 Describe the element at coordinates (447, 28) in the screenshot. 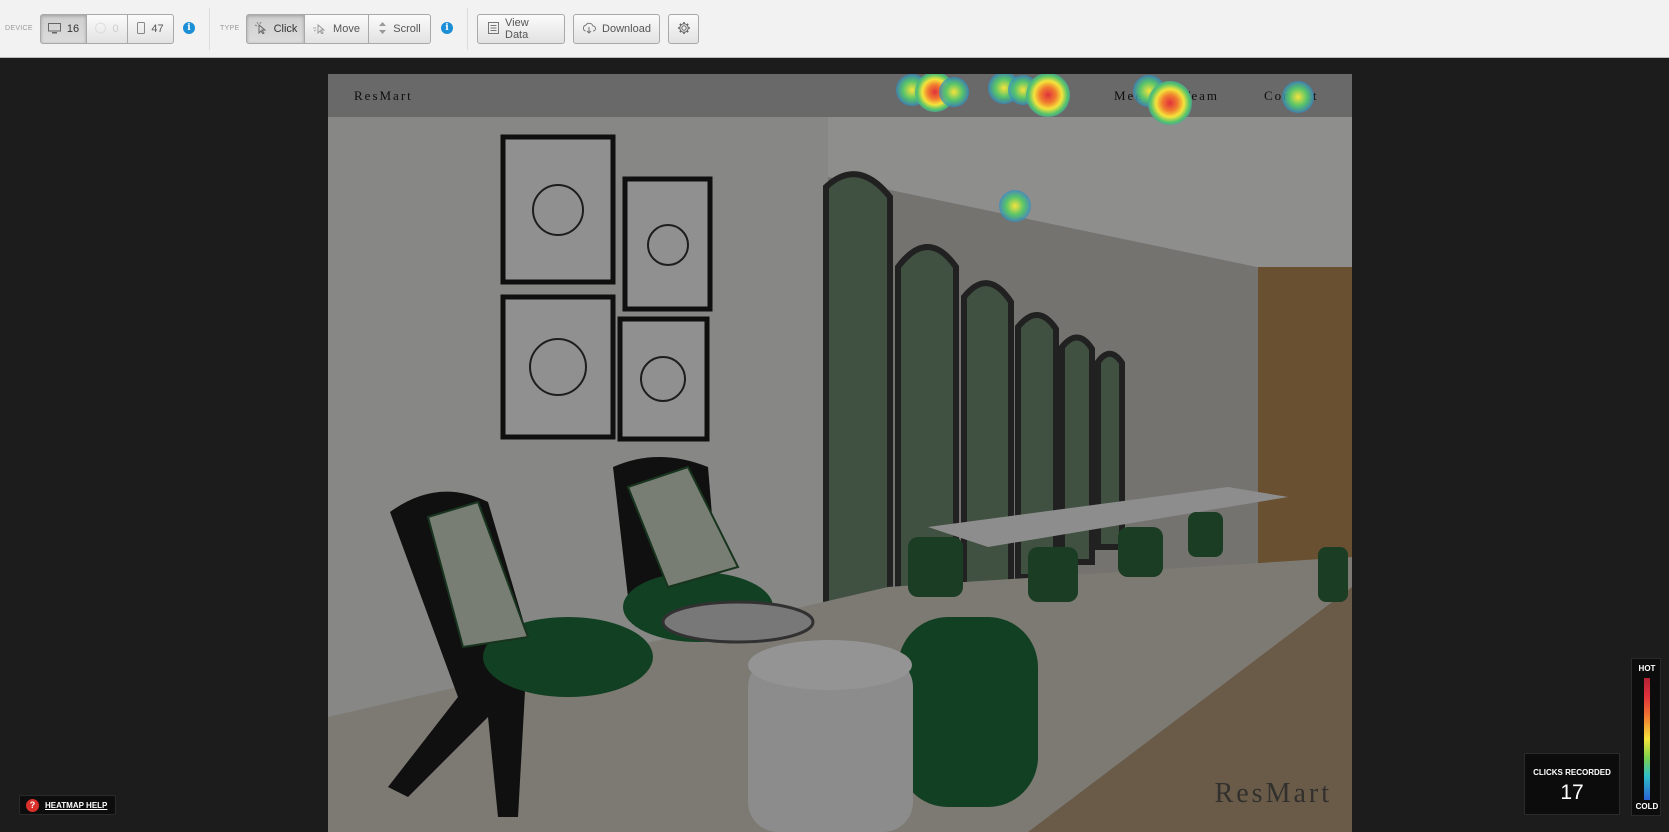

I see `type-info-icon: i` at that location.